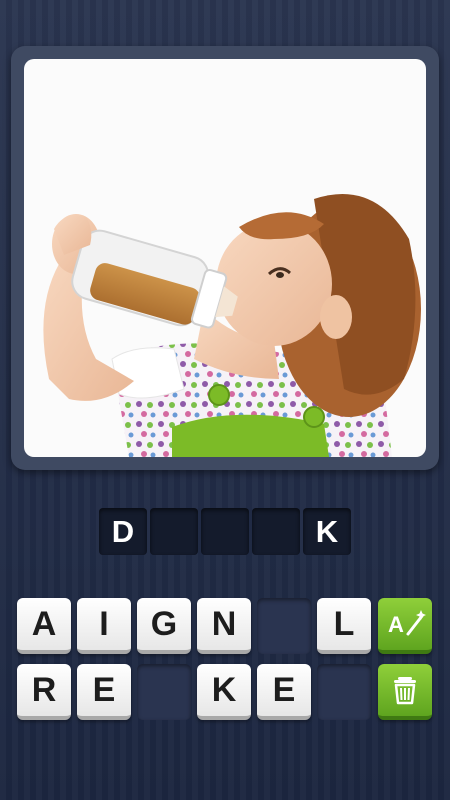 The image size is (450, 800). Describe the element at coordinates (344, 626) in the screenshot. I see `letter-tile: L` at that location.